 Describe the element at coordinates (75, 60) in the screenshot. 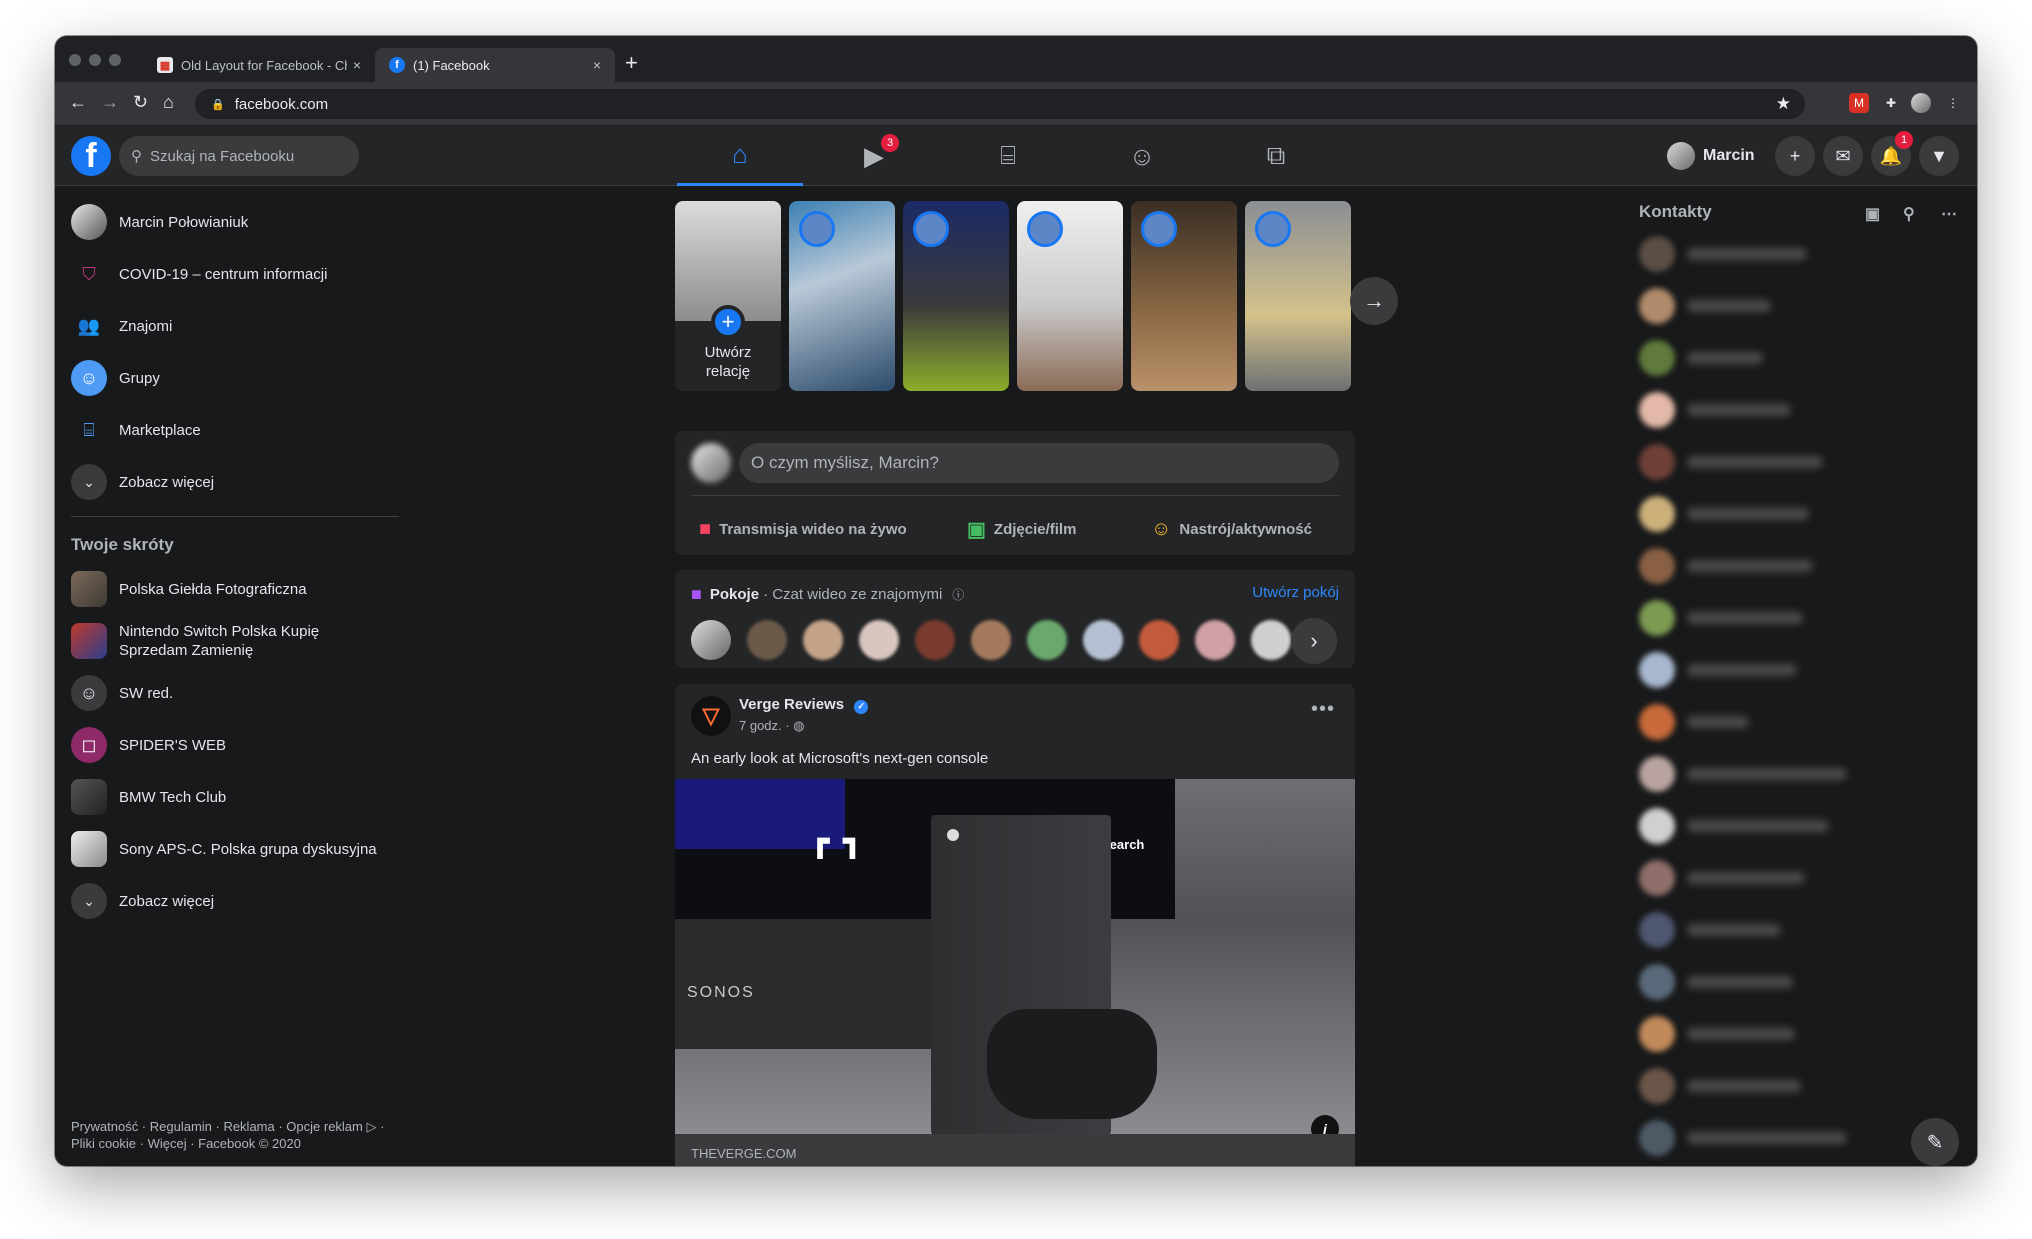

I see `close-window-button` at that location.